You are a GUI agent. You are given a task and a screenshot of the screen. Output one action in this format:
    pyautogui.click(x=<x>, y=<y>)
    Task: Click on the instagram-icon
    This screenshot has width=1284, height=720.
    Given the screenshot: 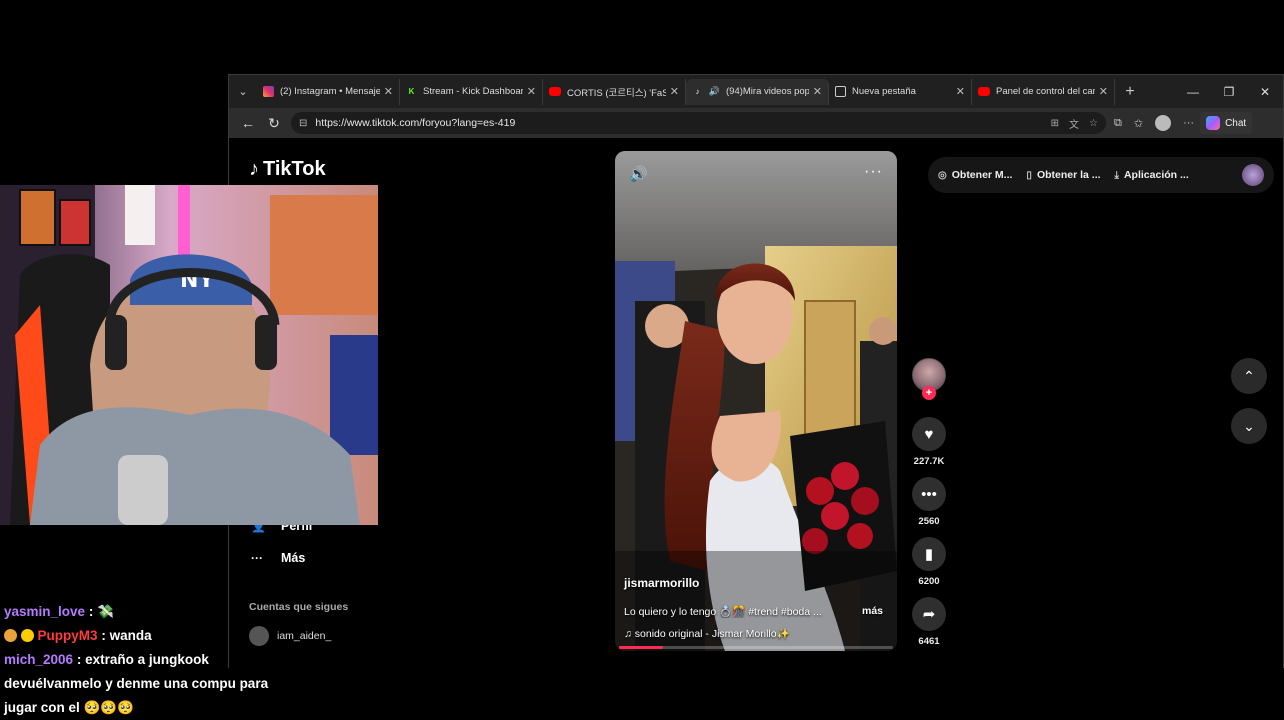 What is the action you would take?
    pyautogui.click(x=268, y=91)
    